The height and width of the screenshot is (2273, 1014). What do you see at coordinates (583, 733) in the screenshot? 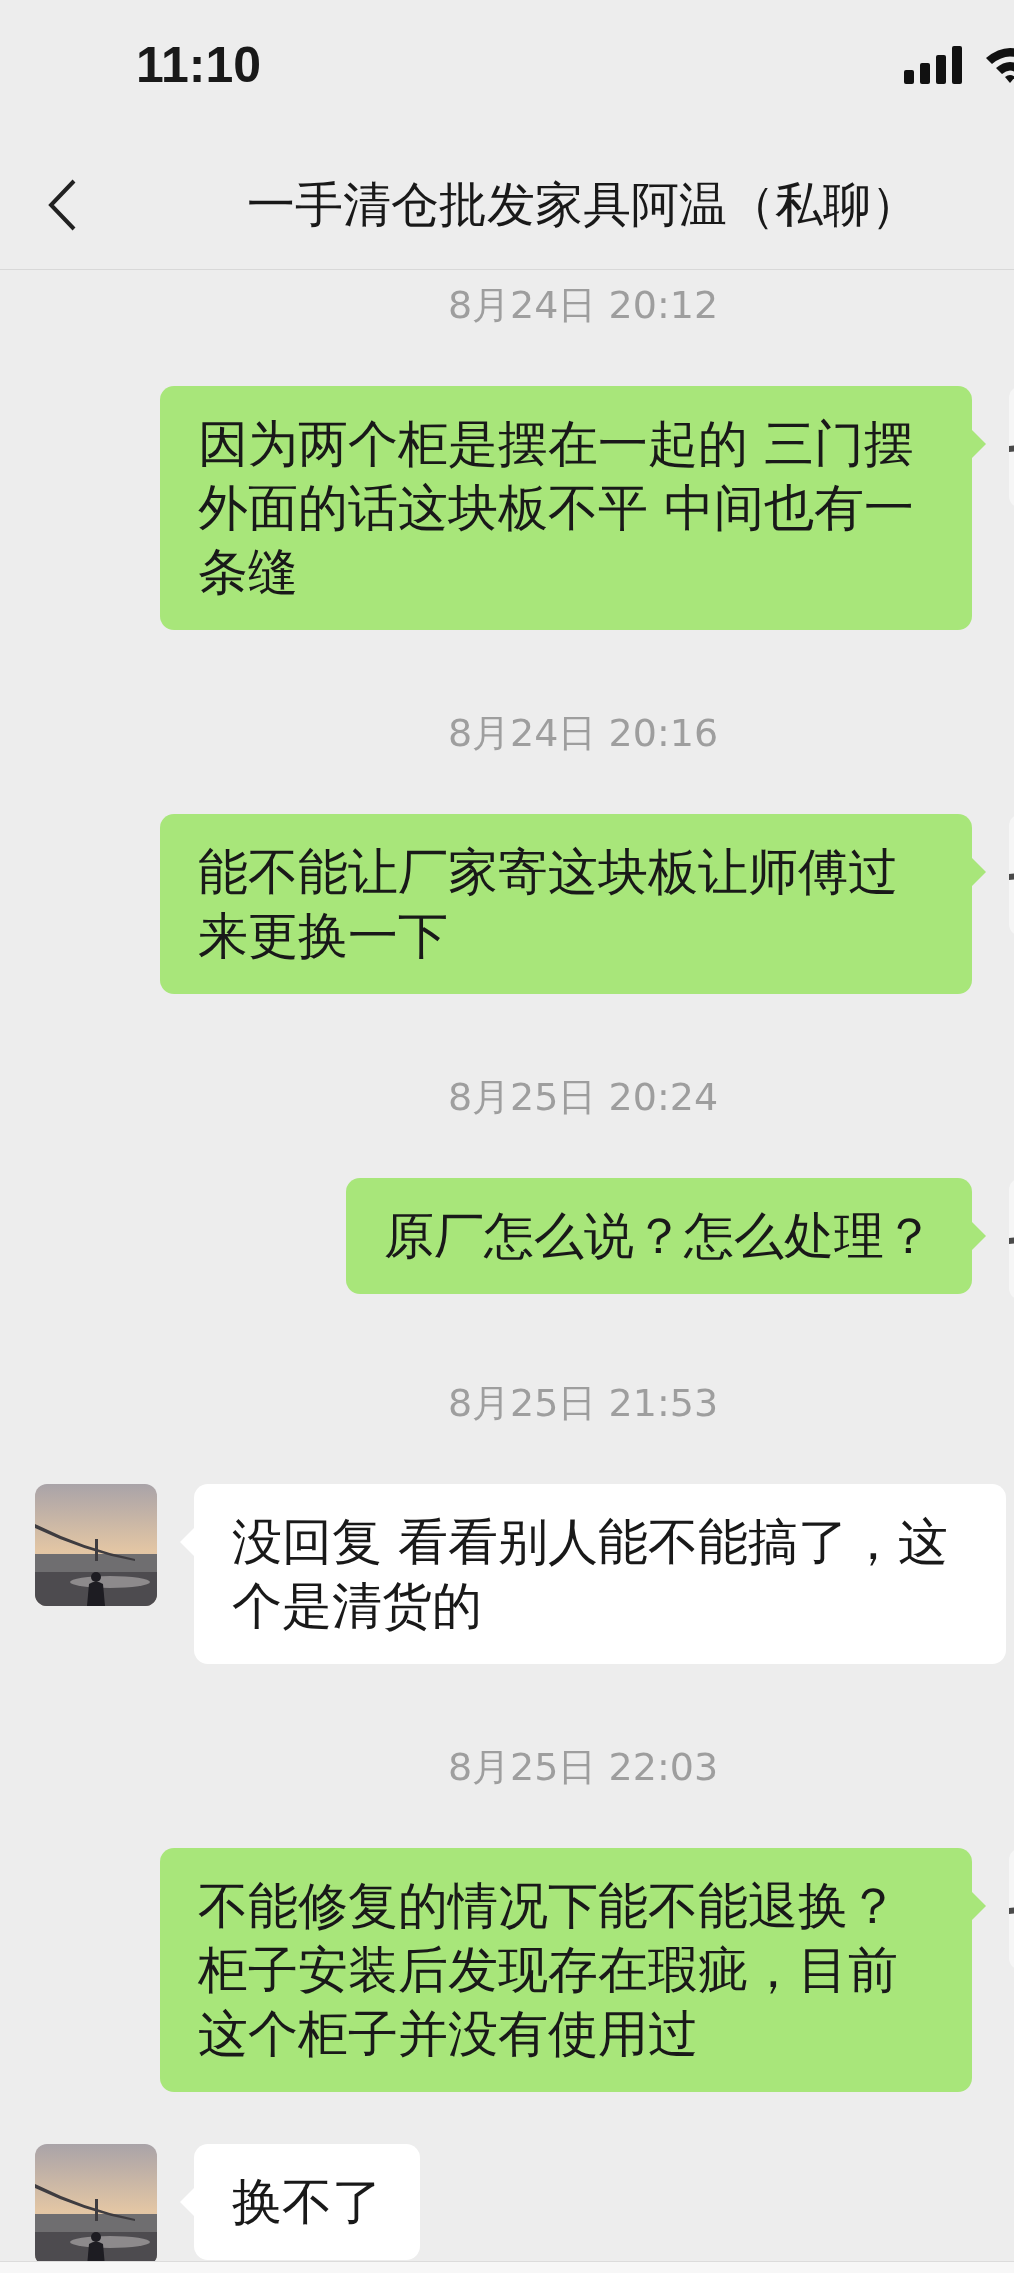
I see `timestamp: 8月24日 20:16` at bounding box center [583, 733].